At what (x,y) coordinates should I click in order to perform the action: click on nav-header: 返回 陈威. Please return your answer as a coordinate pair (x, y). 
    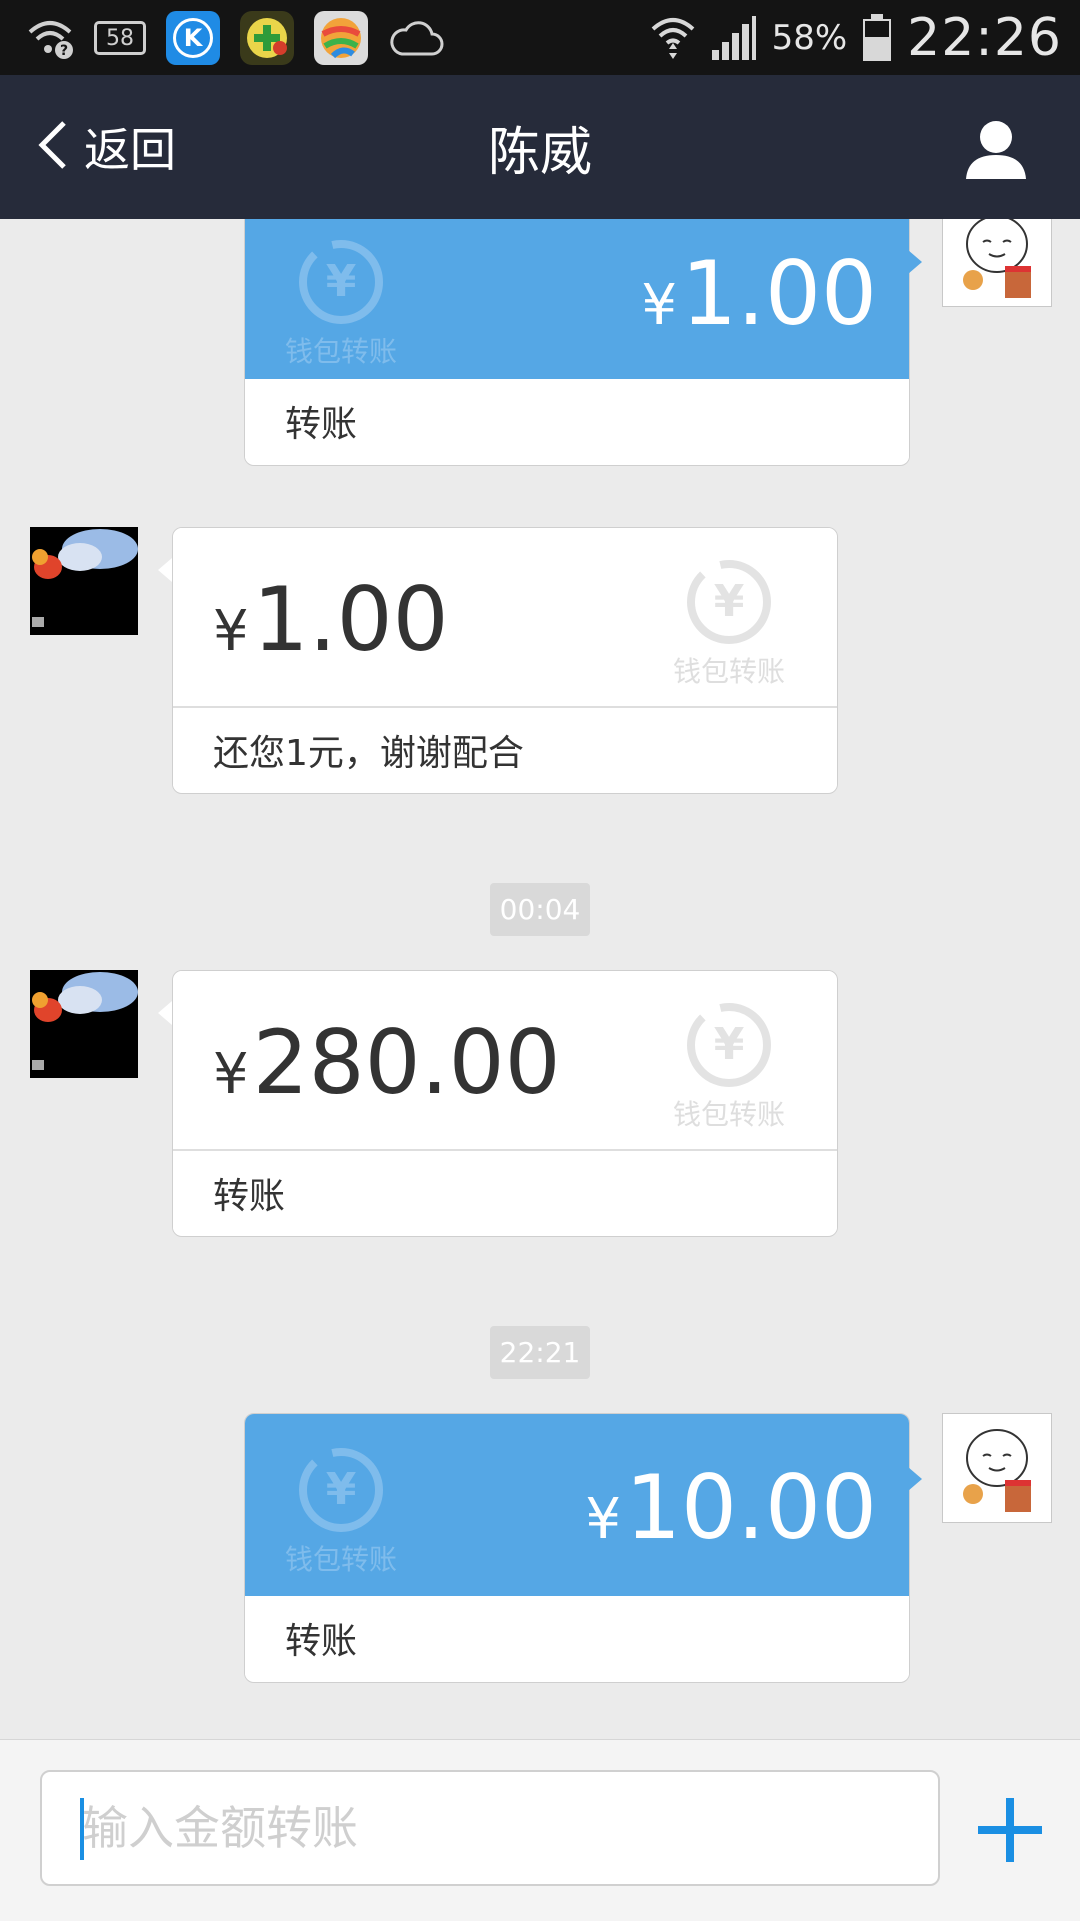
    Looking at the image, I should click on (540, 147).